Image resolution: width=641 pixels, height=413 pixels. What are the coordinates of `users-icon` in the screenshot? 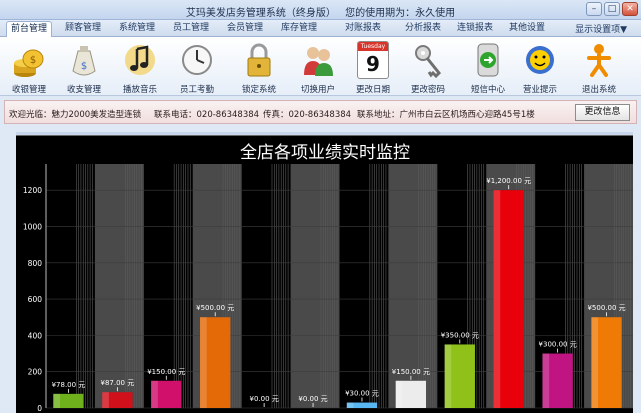 It's located at (318, 61).